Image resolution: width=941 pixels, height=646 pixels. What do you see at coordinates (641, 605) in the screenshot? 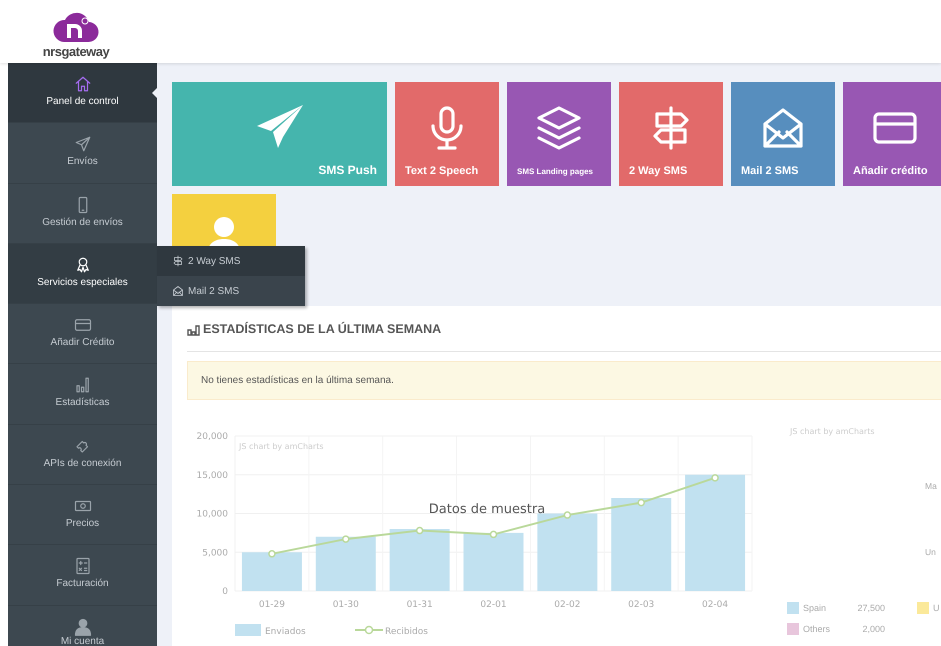
I see `axis-label: 02-03` at bounding box center [641, 605].